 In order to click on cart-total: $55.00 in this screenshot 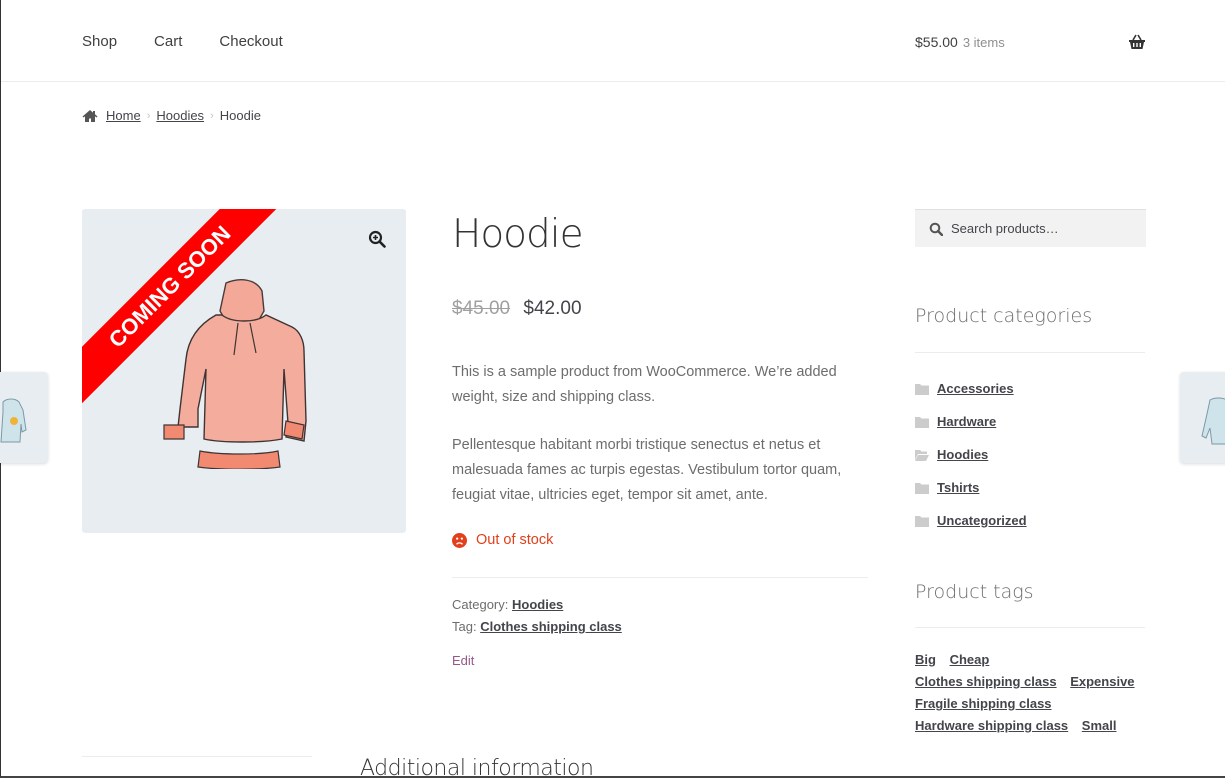, I will do `click(936, 42)`.